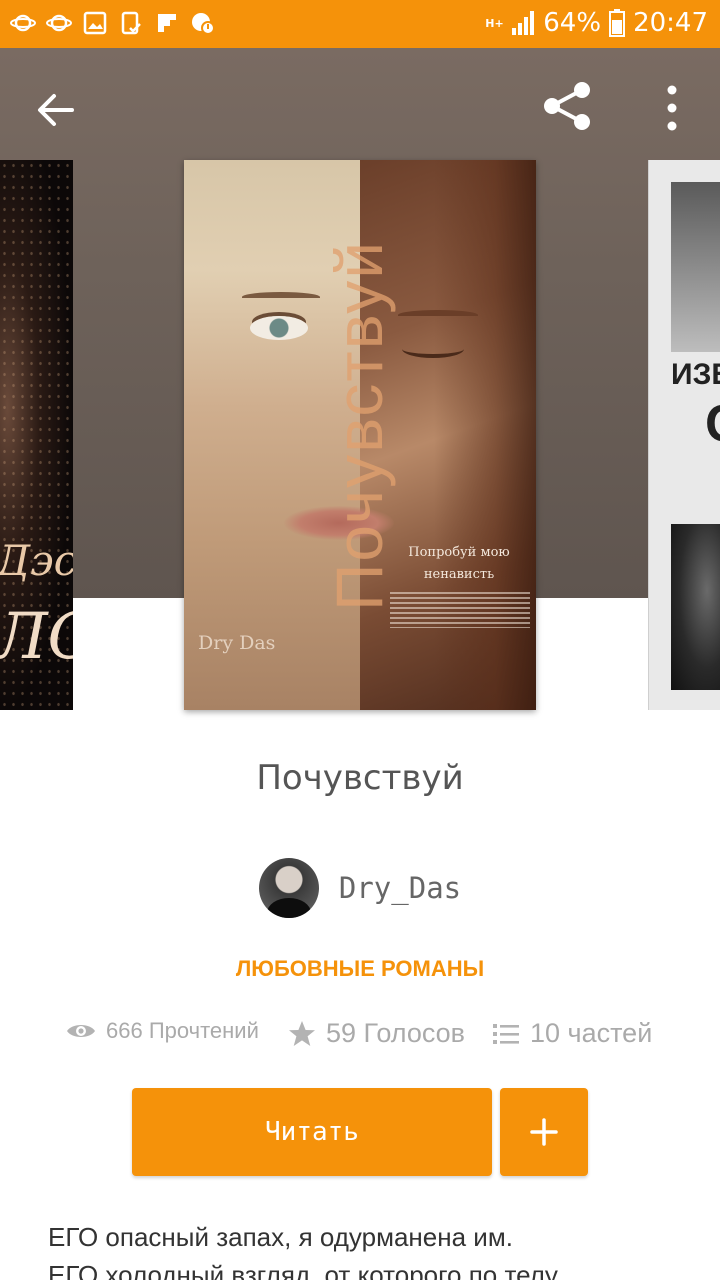 The width and height of the screenshot is (720, 1280). Describe the element at coordinates (182, 1030) in the screenshot. I see `reads-count: 666 Прочтений` at that location.